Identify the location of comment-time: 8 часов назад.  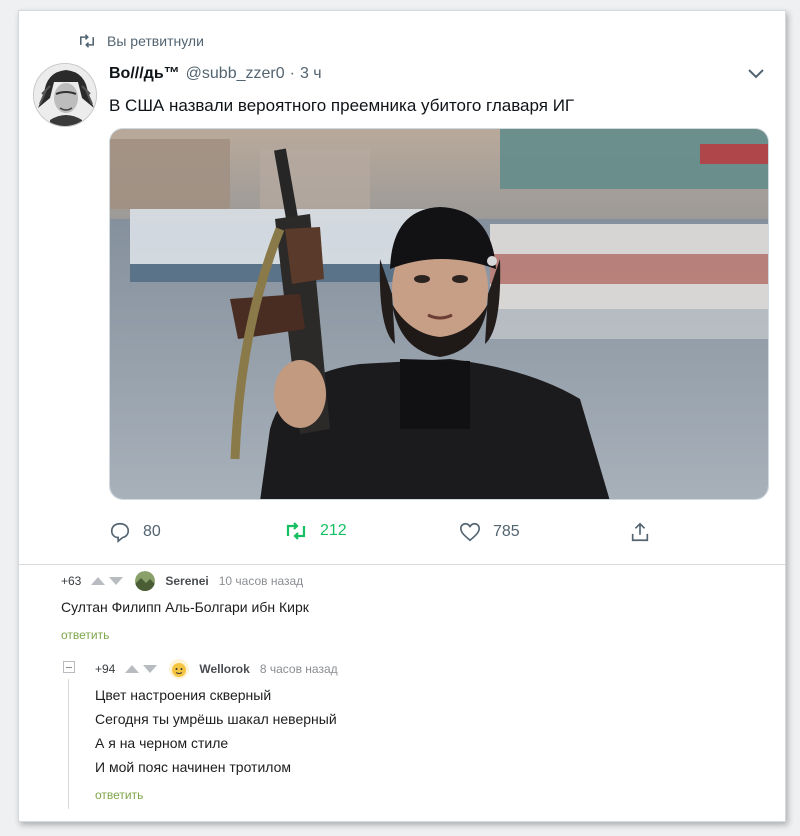
(298, 669).